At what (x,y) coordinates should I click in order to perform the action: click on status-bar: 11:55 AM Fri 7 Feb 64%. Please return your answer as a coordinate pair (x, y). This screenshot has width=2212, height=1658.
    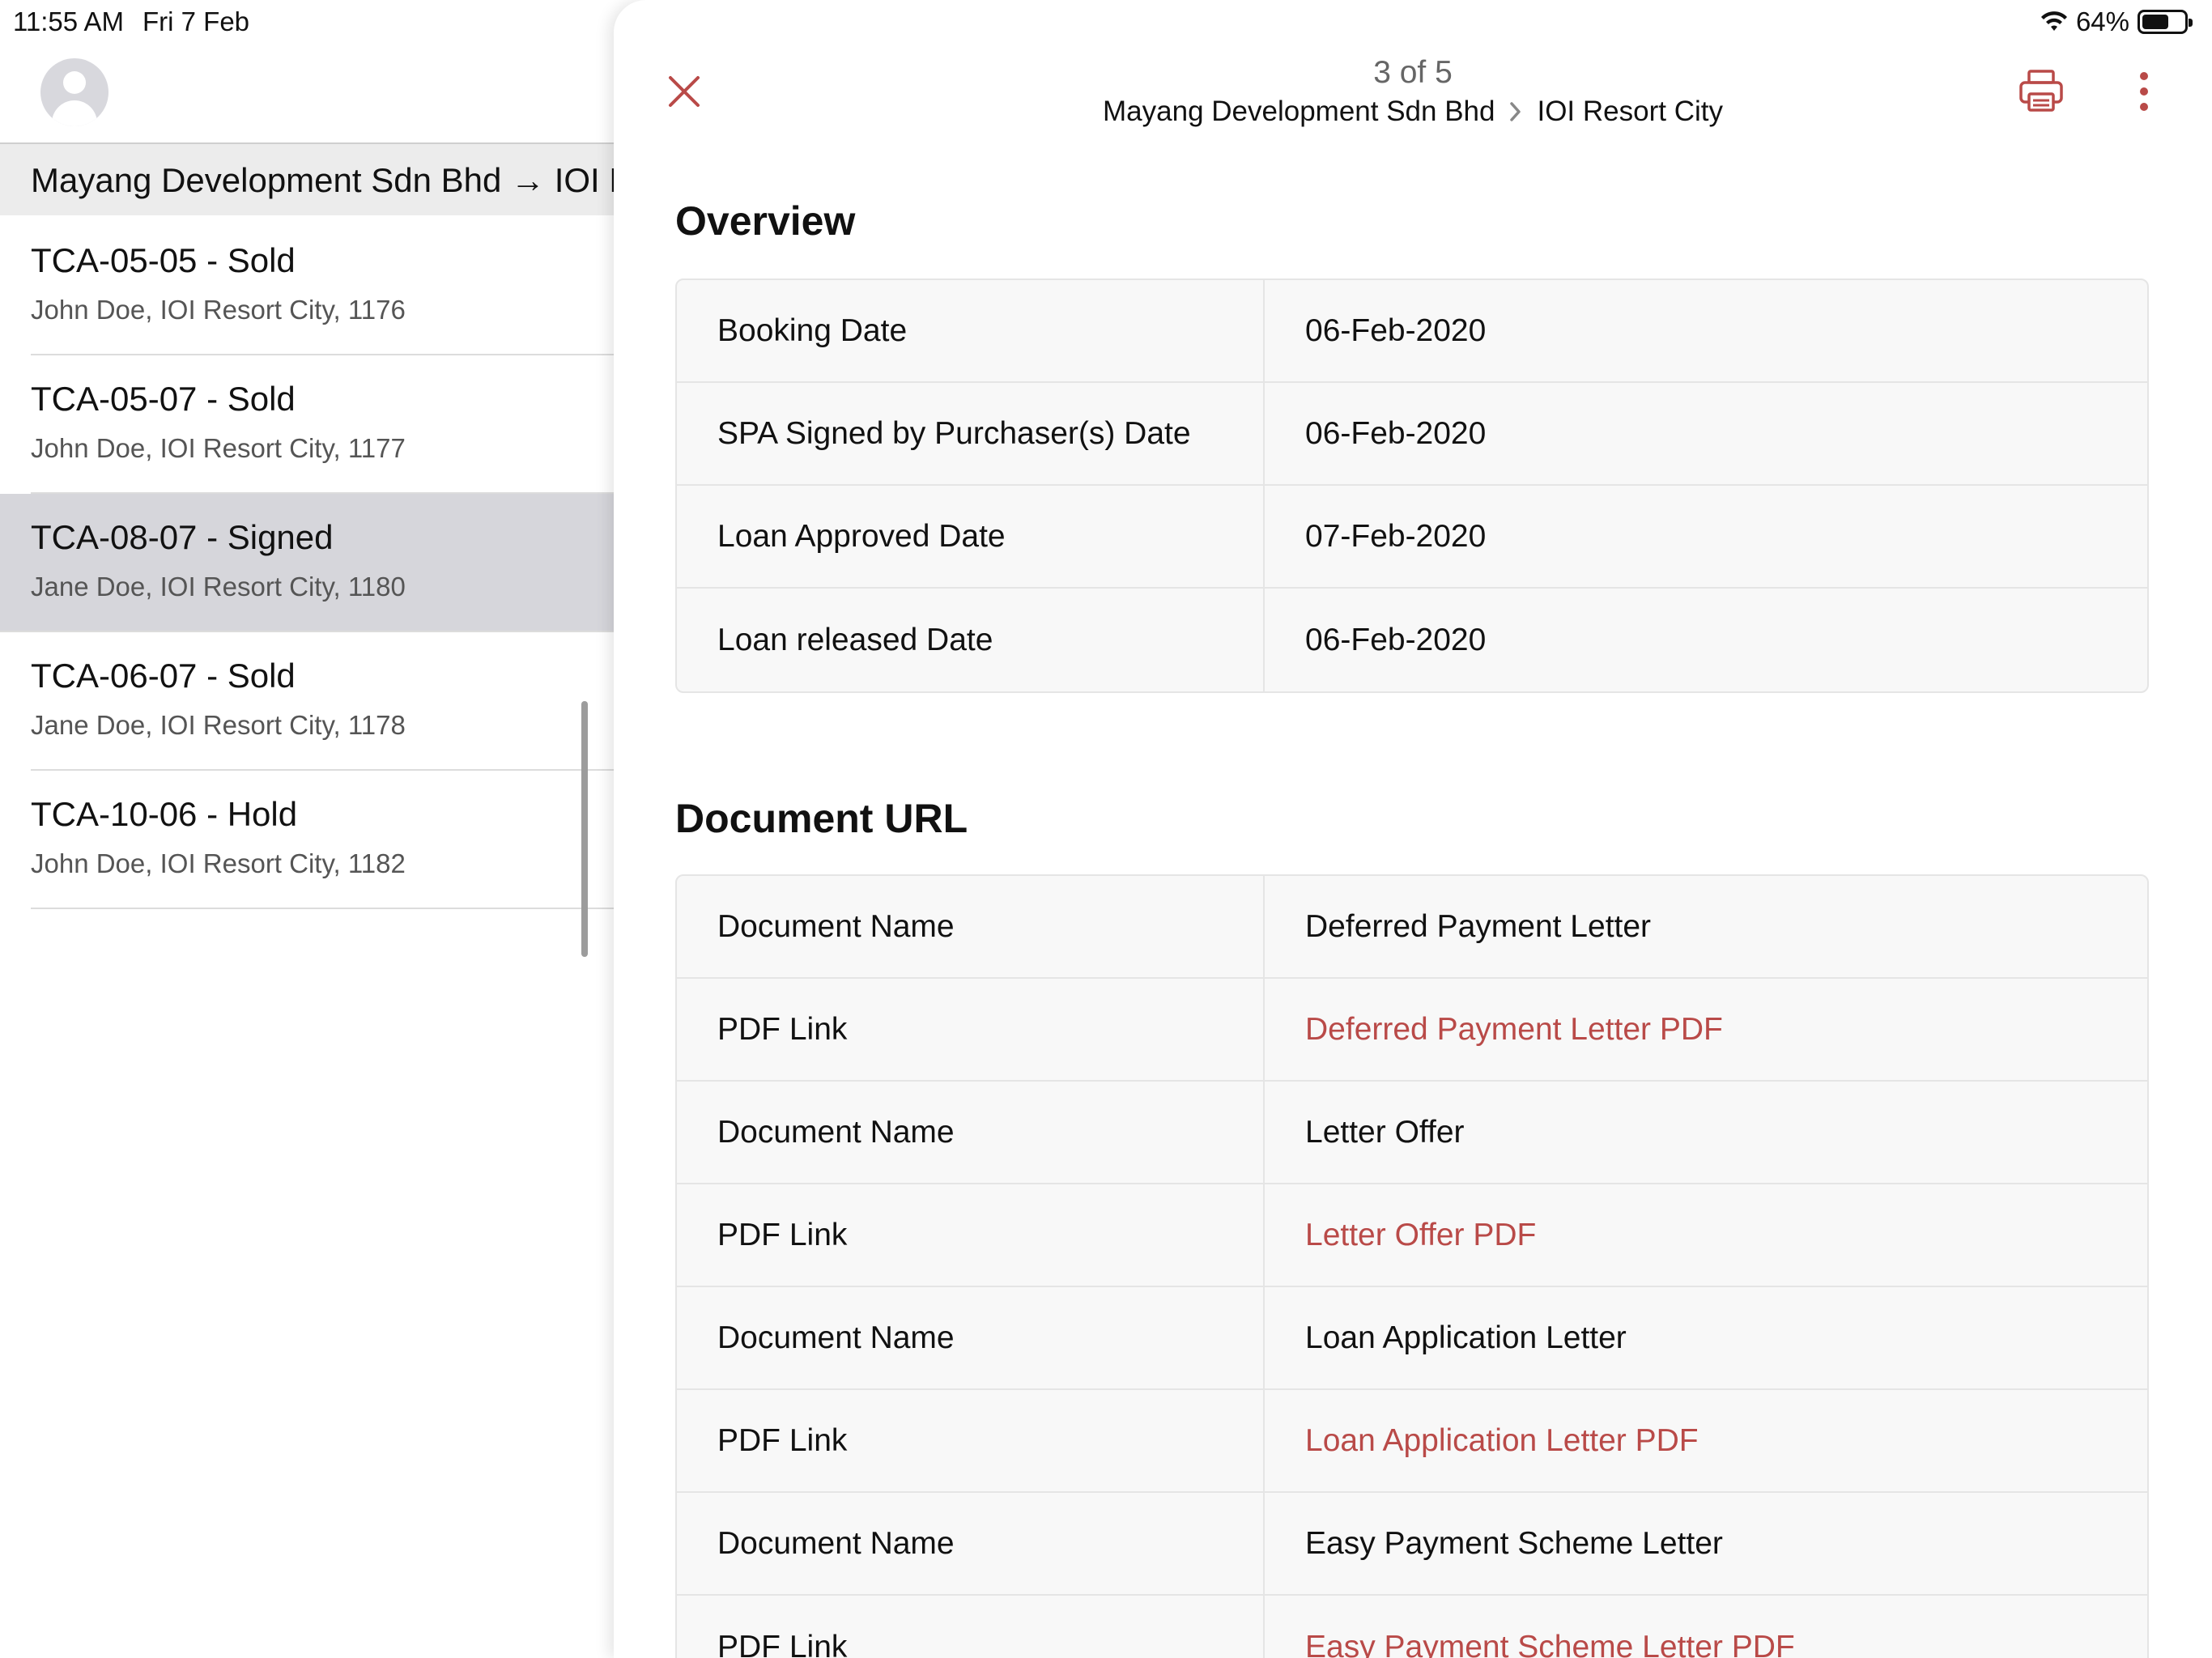
    Looking at the image, I should click on (1106, 21).